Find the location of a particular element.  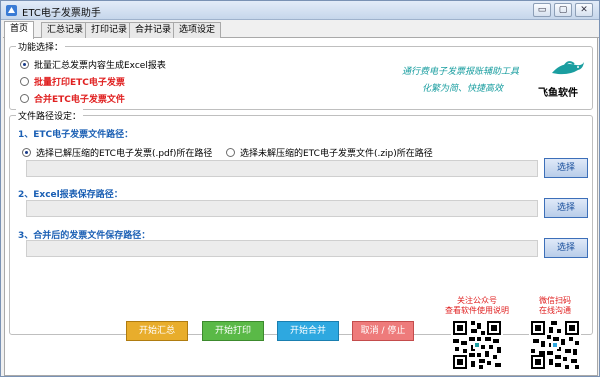

start-print-button: 开始打印 is located at coordinates (233, 331).